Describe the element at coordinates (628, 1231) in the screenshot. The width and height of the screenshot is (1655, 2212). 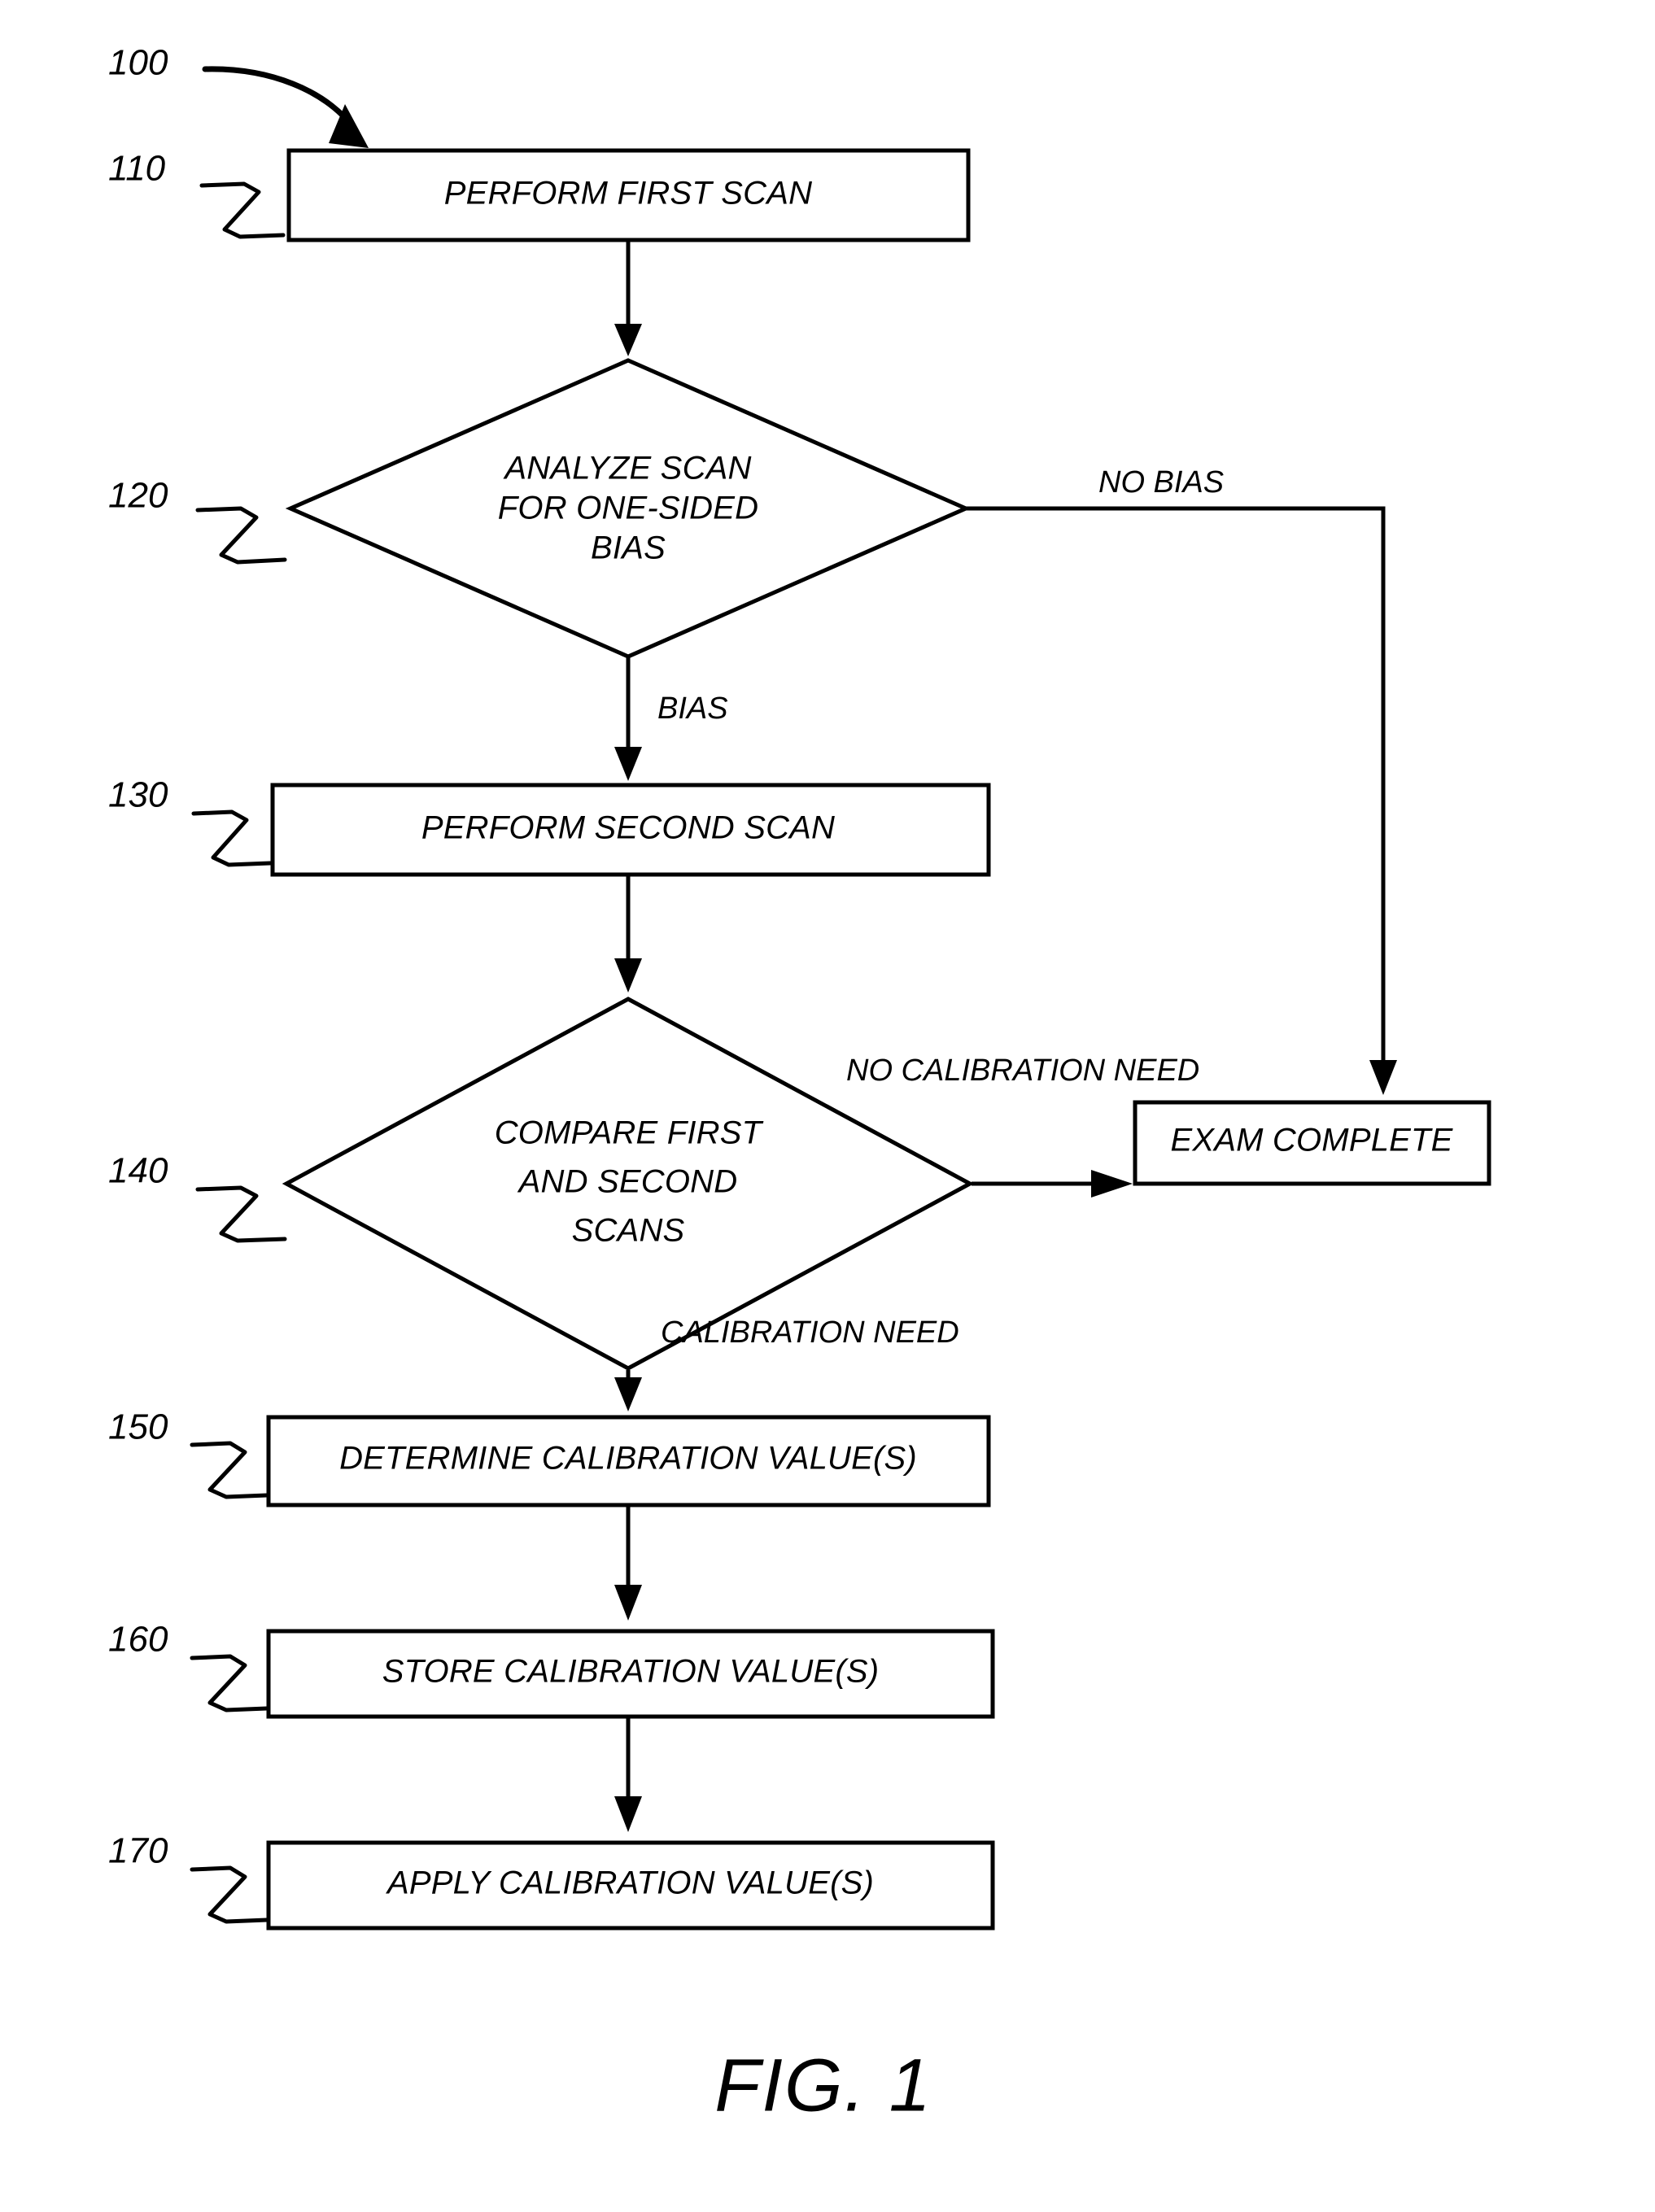
I see `decision-140-label-line-3: SCANS` at that location.